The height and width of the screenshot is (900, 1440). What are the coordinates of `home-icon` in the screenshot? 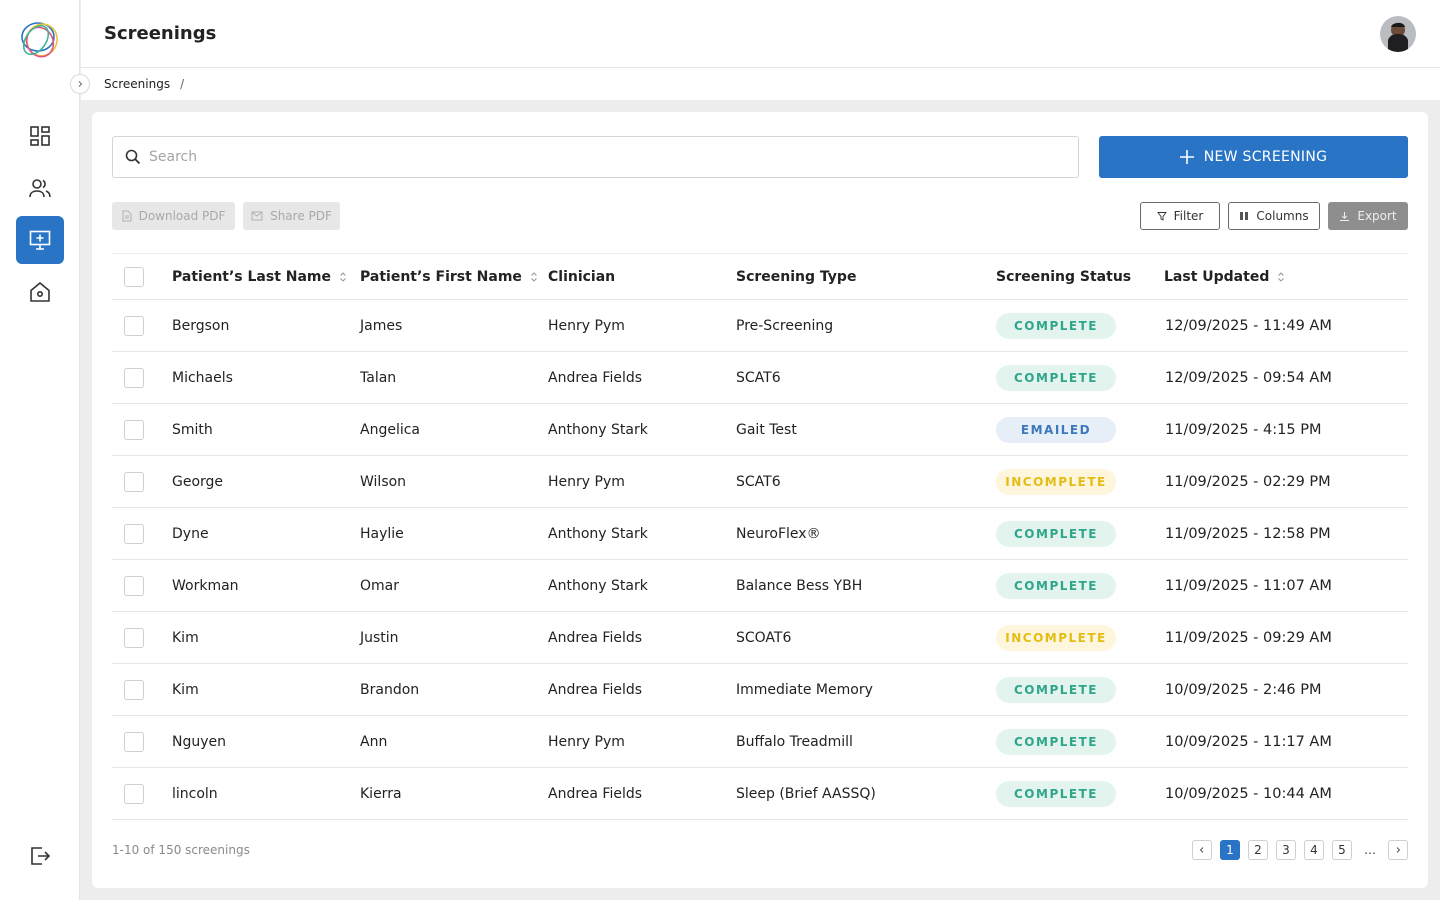 It's located at (40, 292).